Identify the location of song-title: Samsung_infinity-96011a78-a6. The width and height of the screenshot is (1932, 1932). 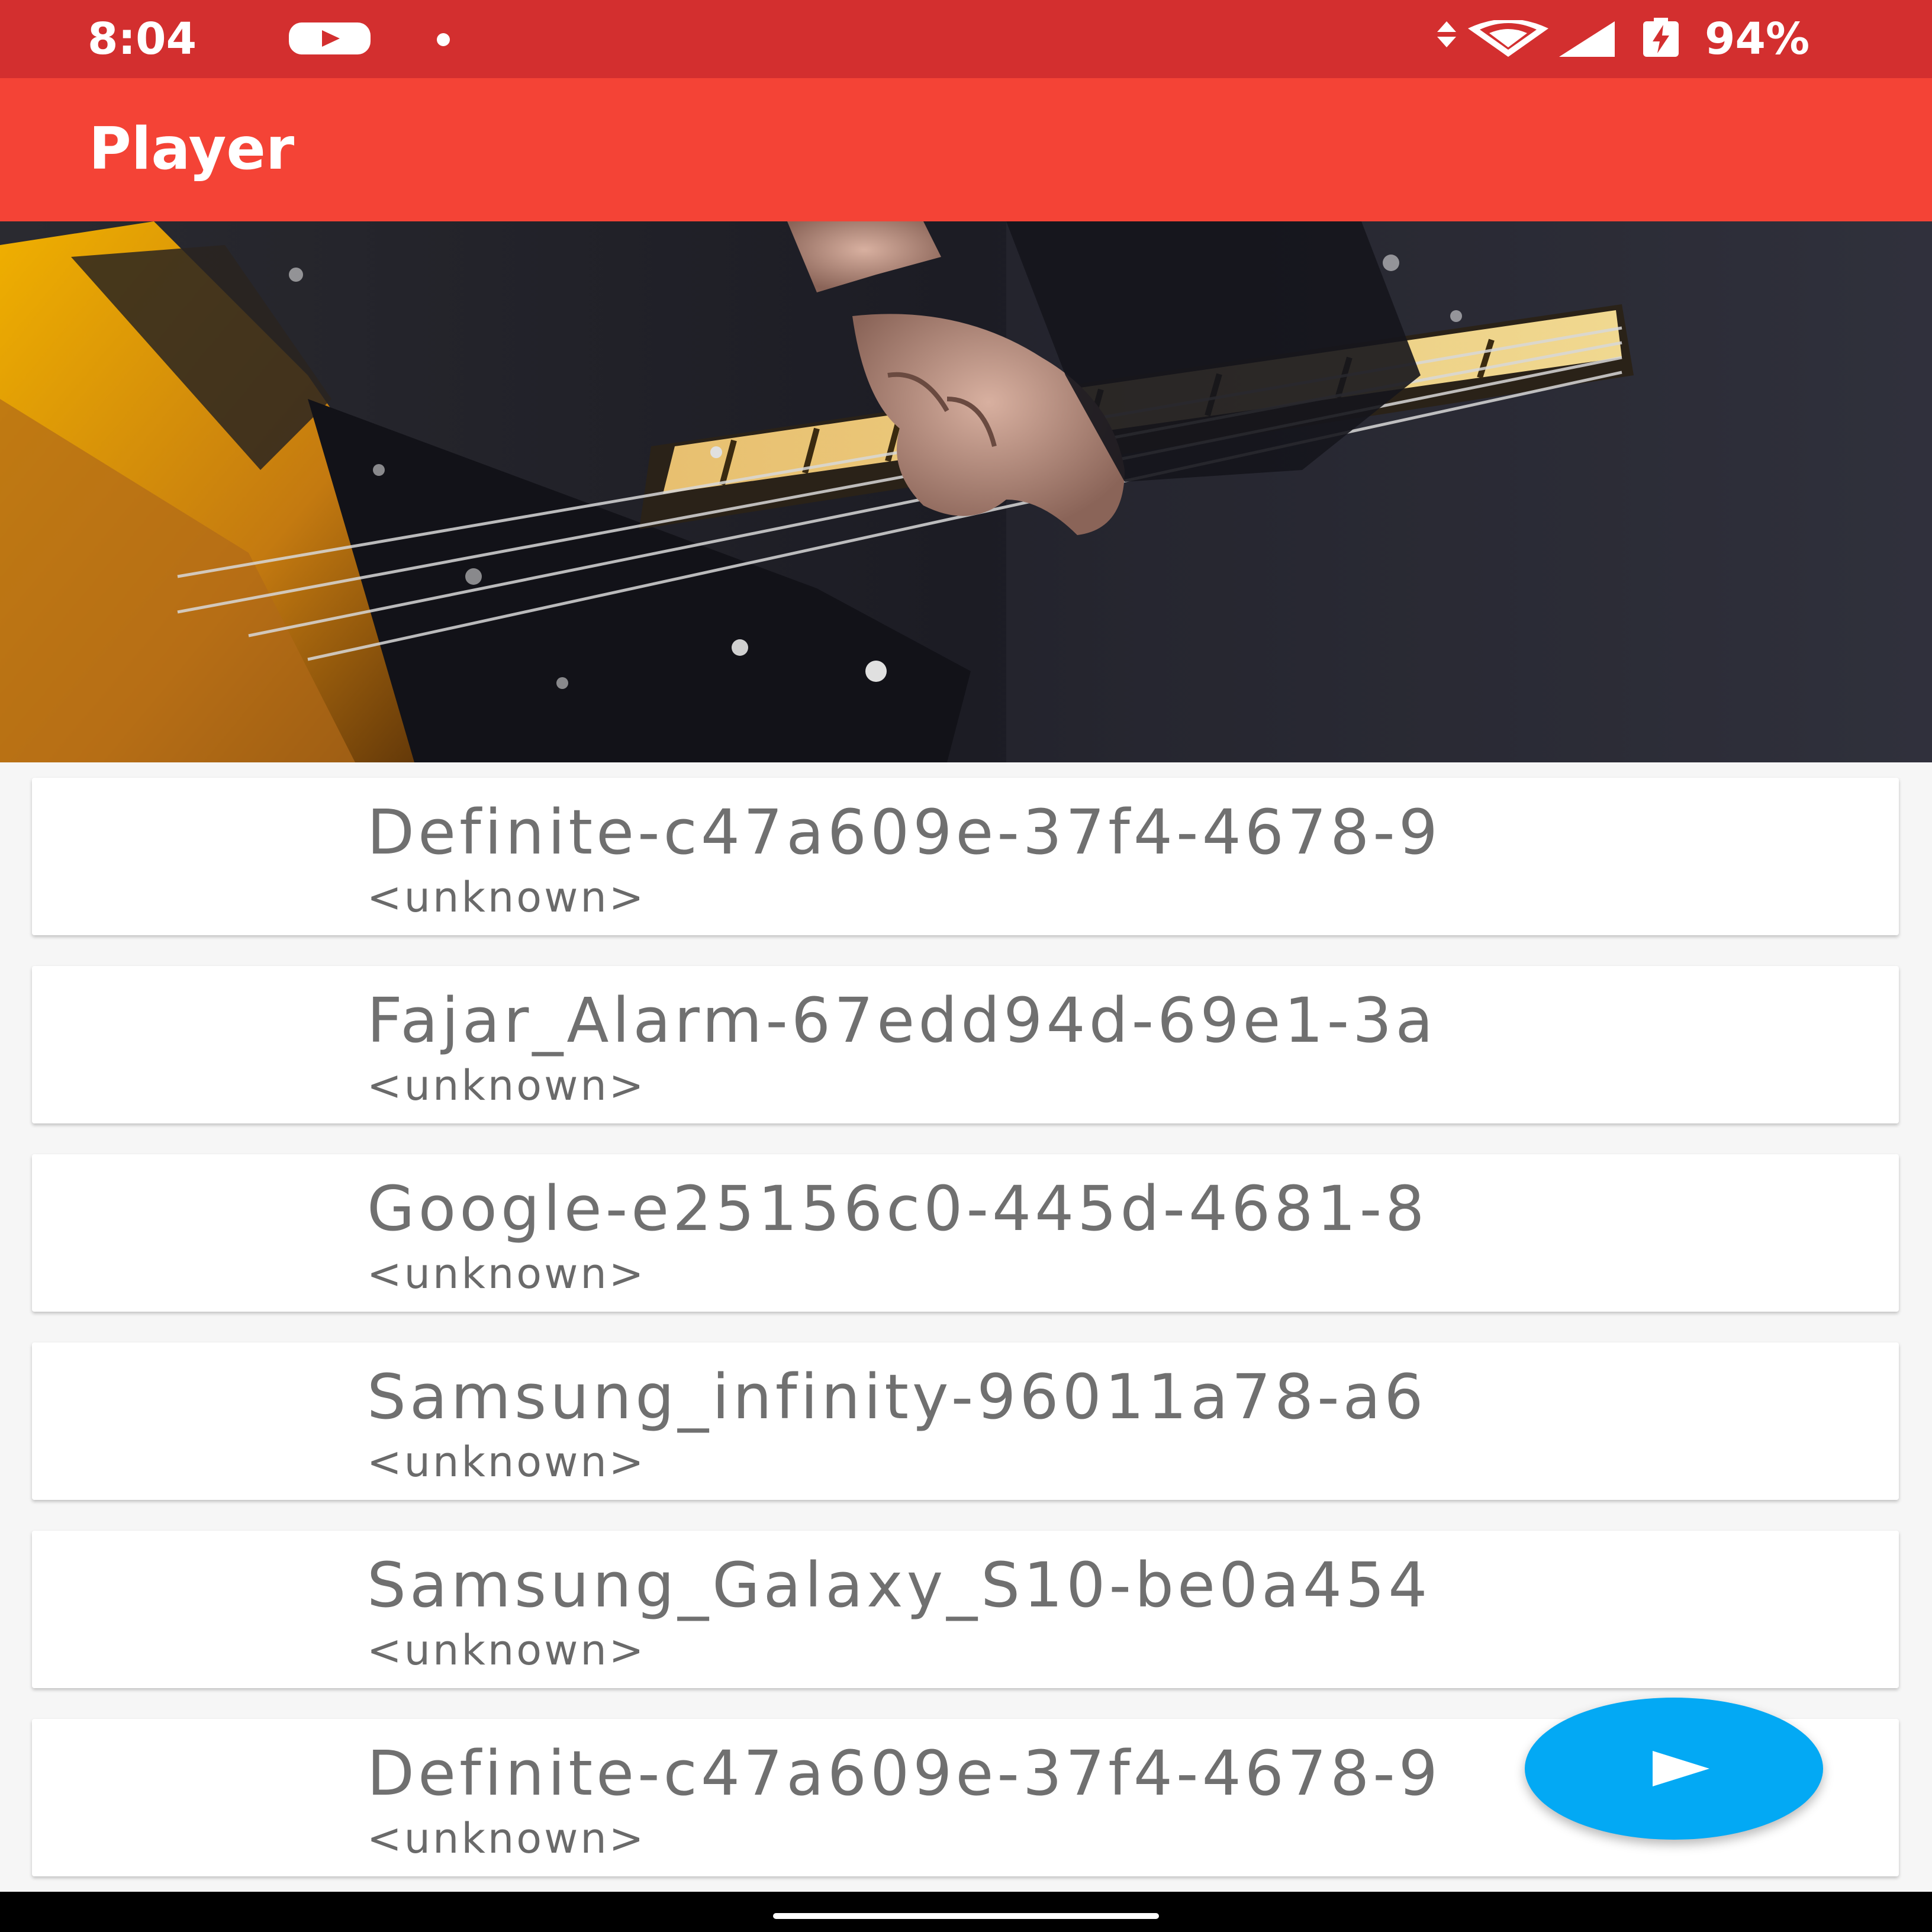
(897, 1397).